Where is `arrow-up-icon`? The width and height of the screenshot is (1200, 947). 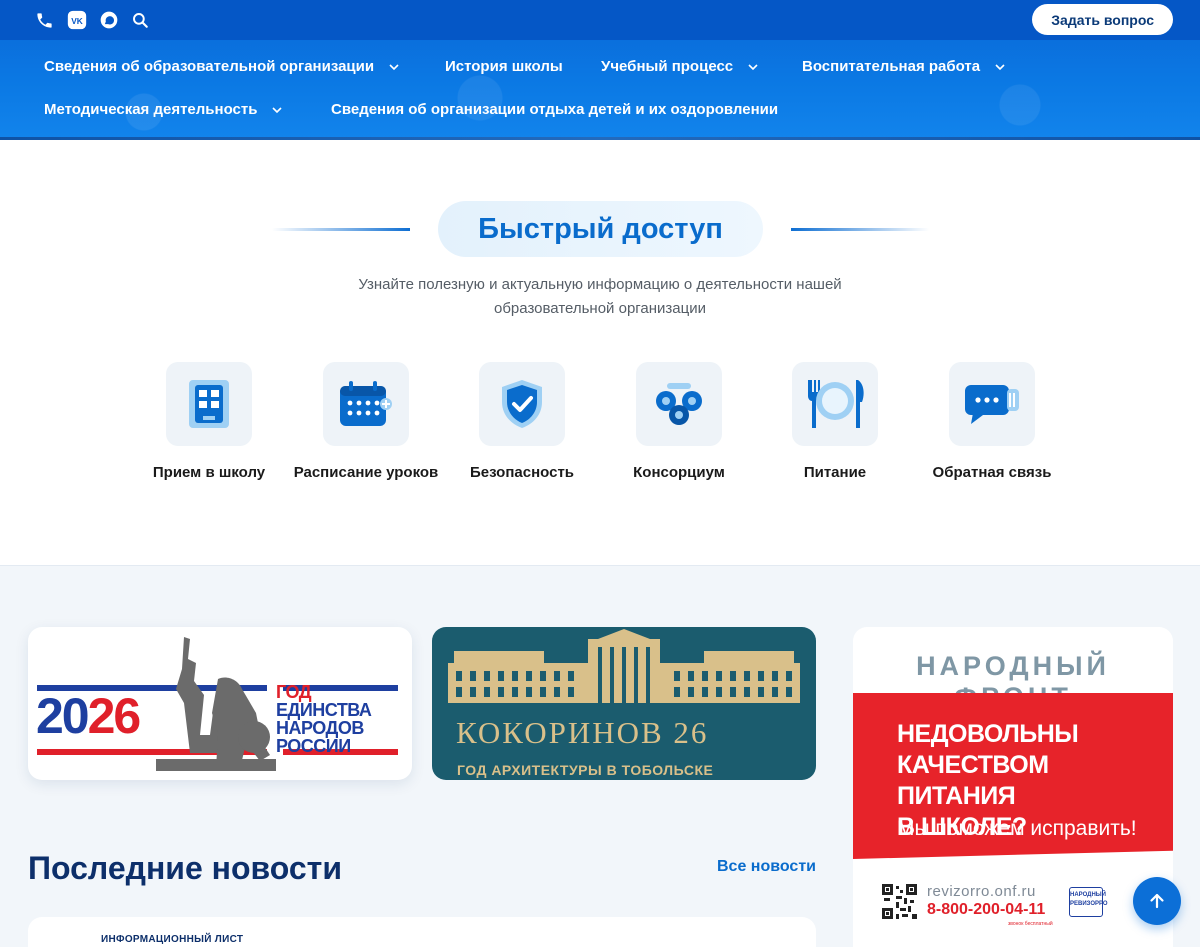
arrow-up-icon is located at coordinates (1157, 901).